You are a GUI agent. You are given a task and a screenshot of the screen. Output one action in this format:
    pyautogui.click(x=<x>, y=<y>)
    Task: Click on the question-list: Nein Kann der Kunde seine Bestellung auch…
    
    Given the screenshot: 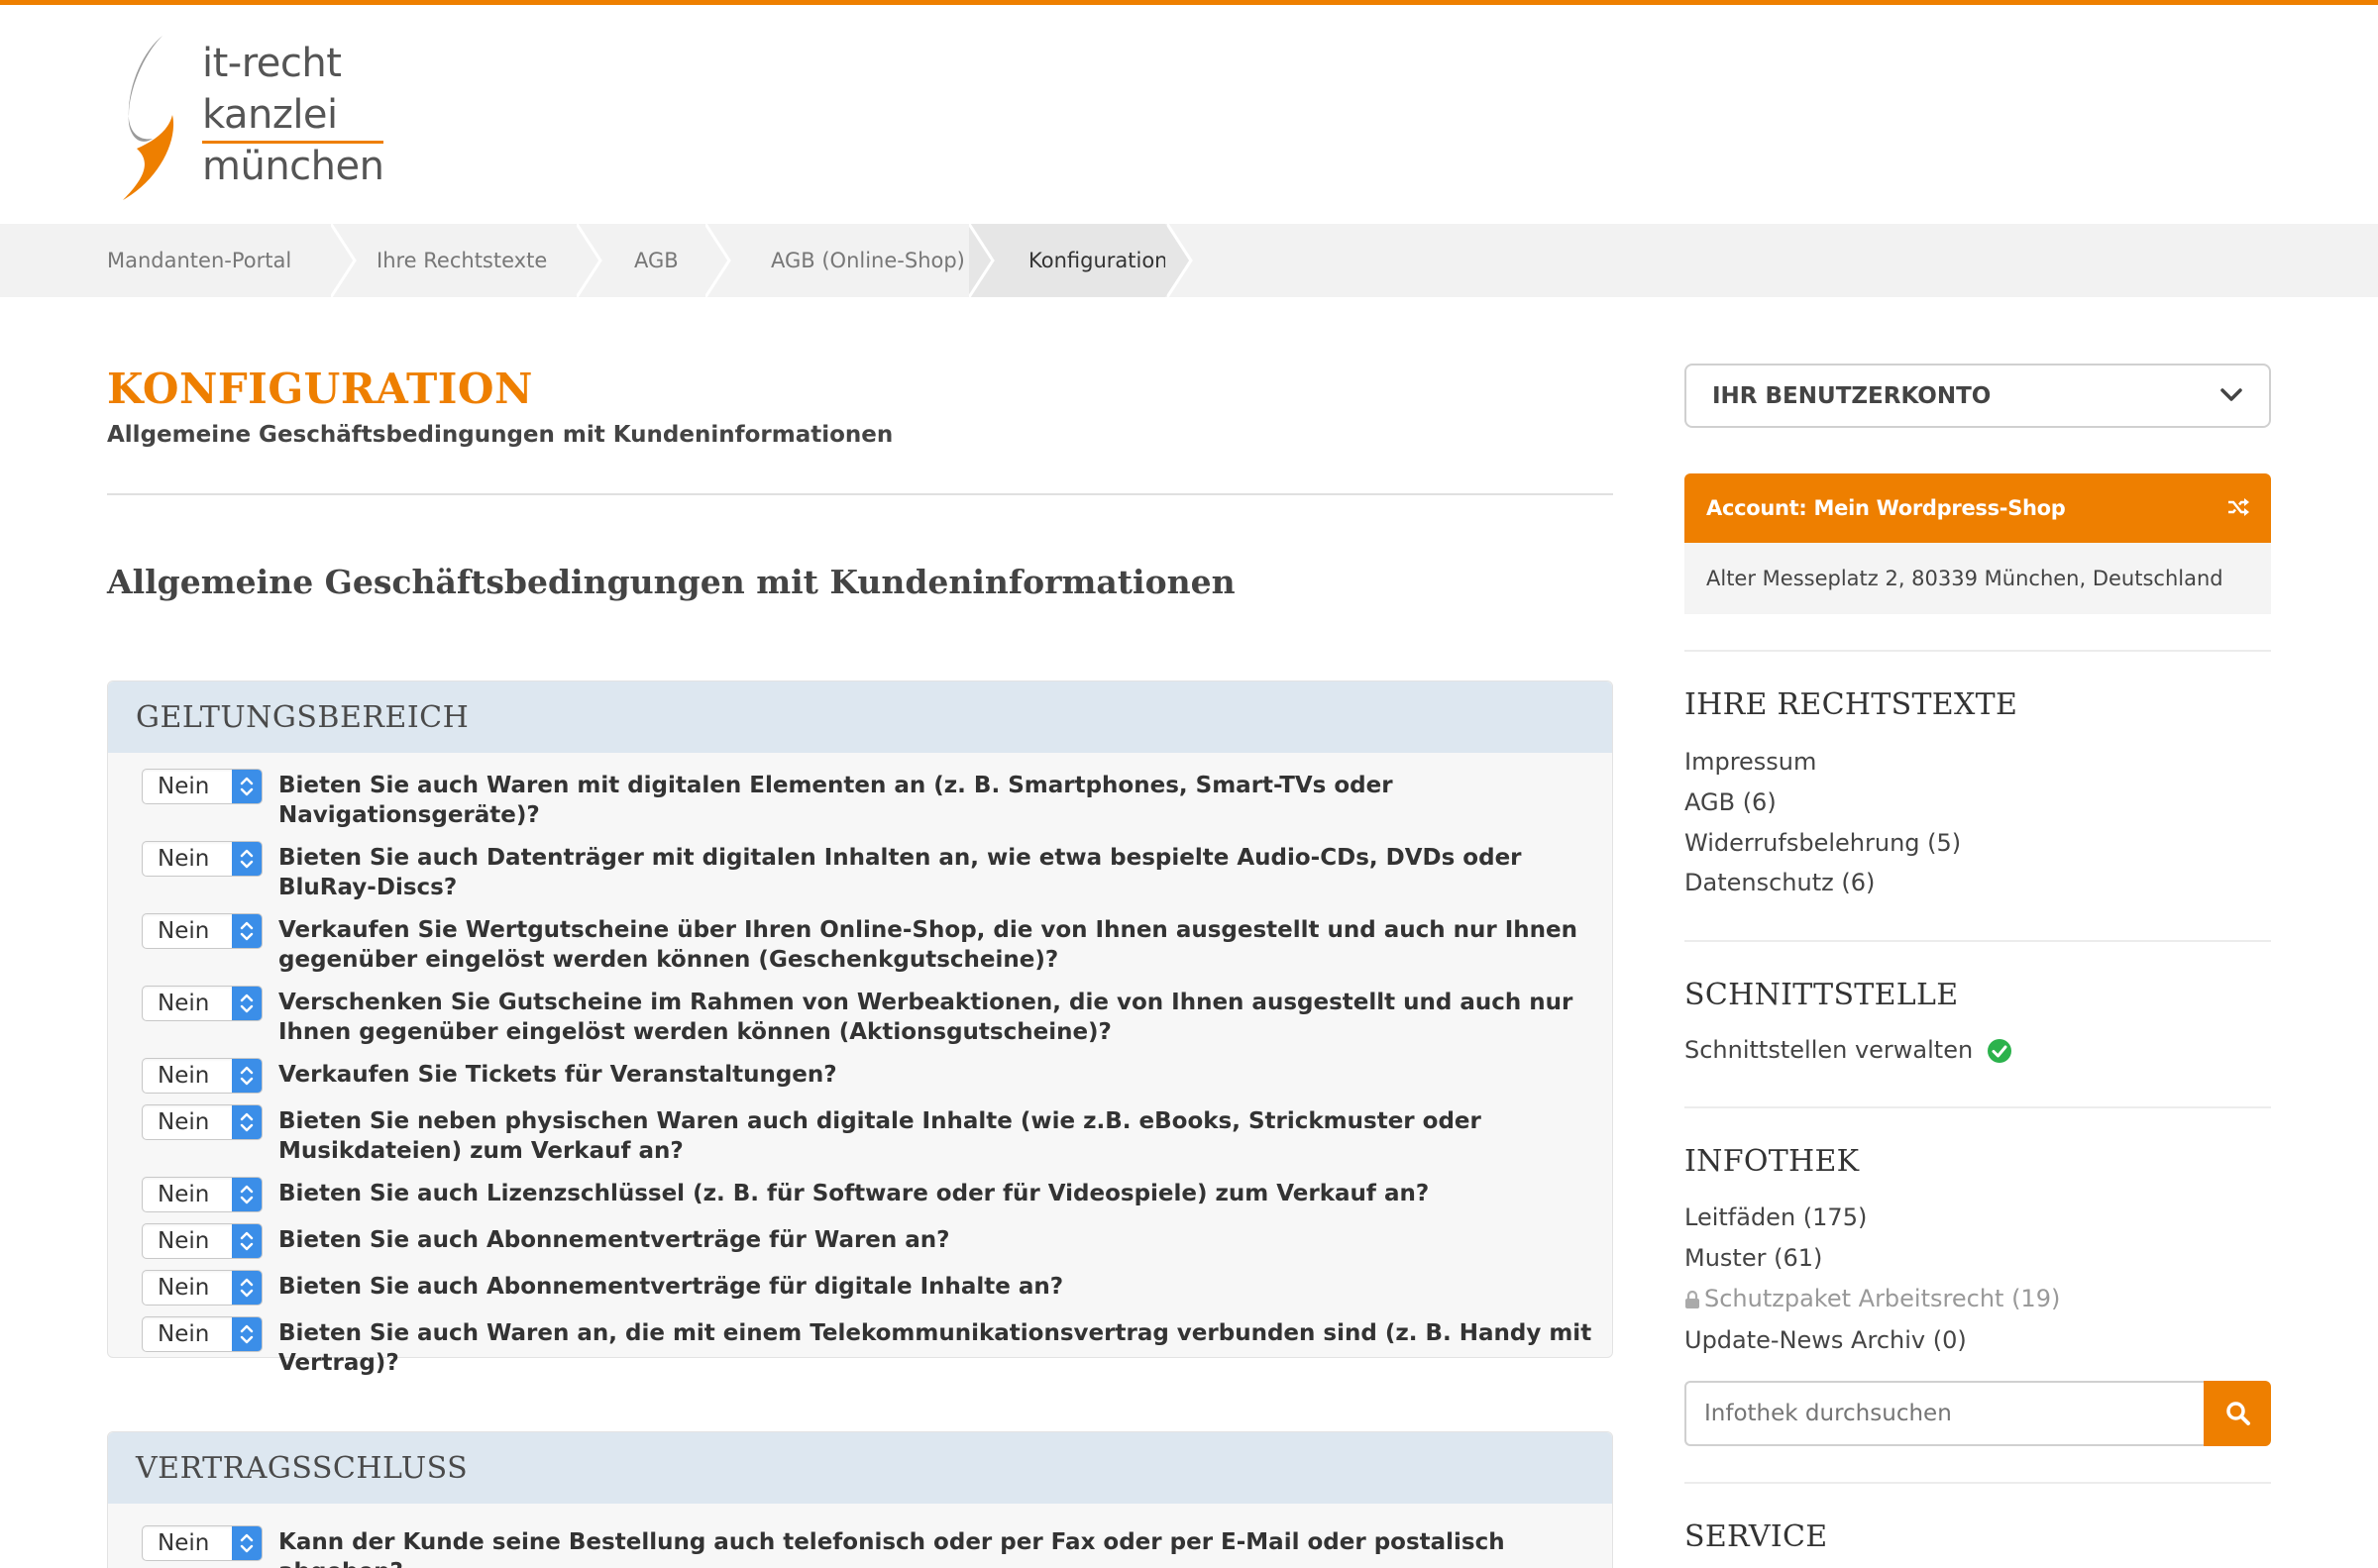 What is the action you would take?
    pyautogui.click(x=860, y=1536)
    